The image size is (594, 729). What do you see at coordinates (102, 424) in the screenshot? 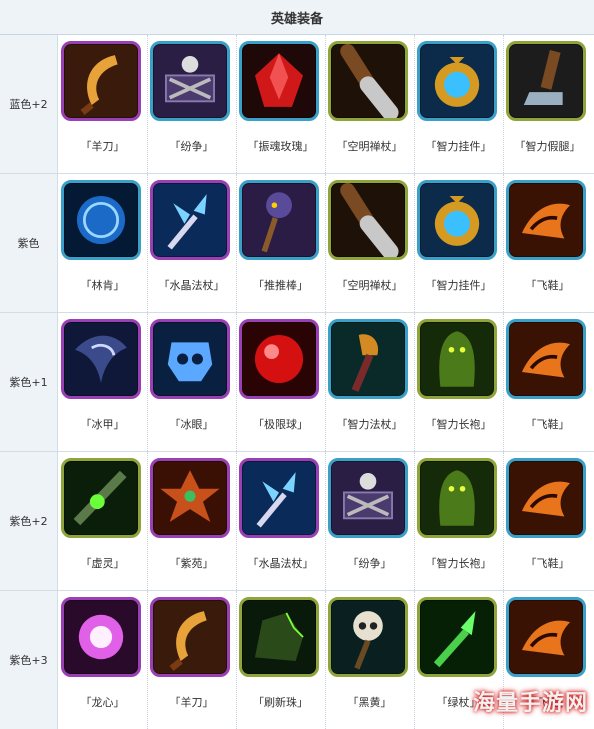
I see `item-name: 「冰甲」` at bounding box center [102, 424].